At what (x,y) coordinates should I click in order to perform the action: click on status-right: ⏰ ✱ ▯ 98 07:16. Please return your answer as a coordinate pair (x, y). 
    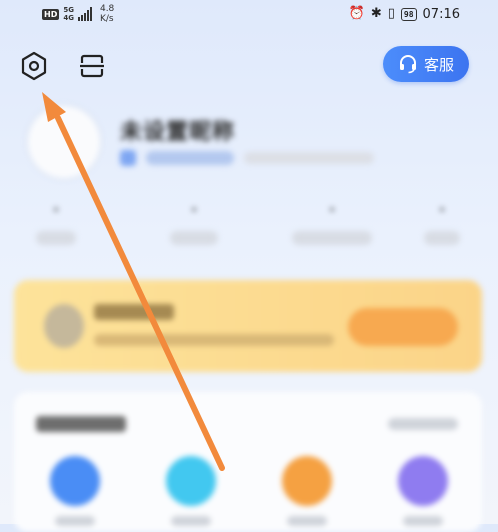
    Looking at the image, I should click on (404, 14).